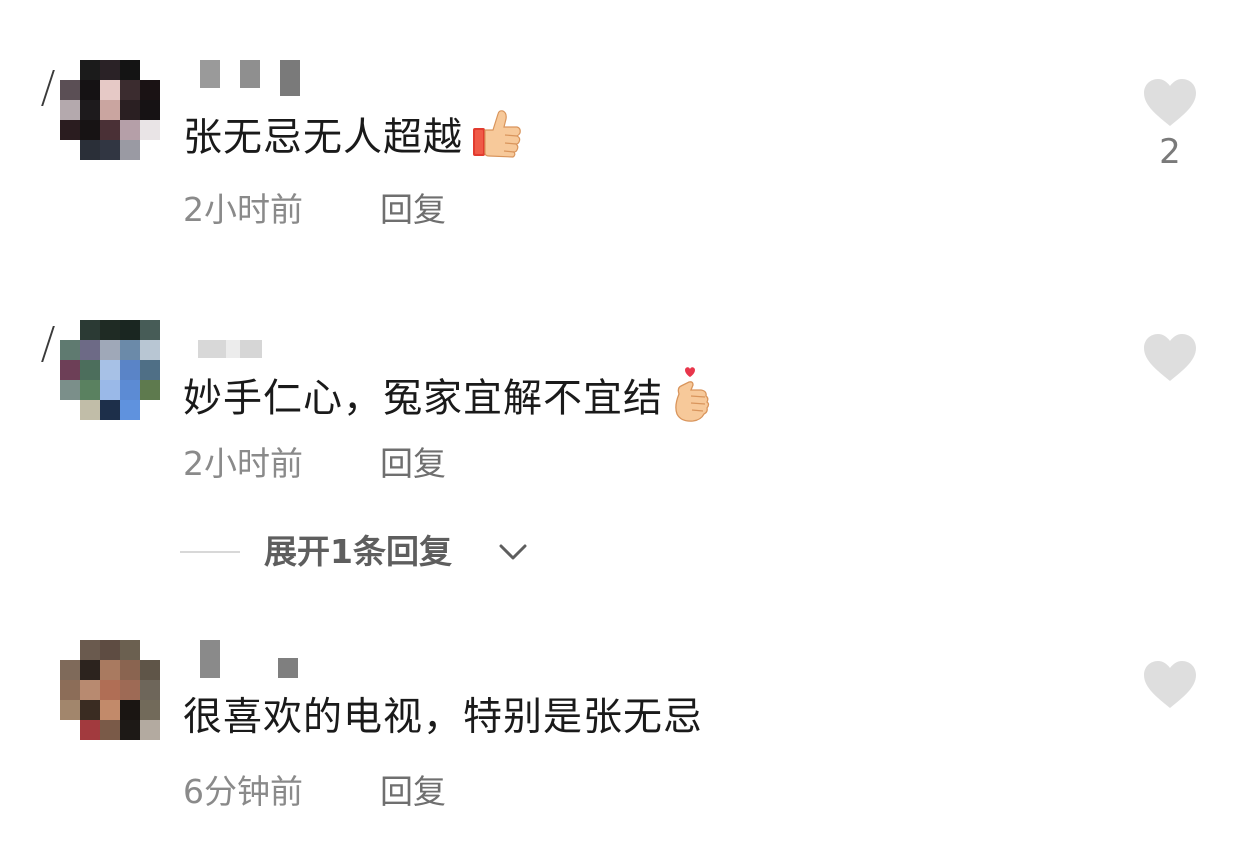 This screenshot has height=848, width=1242. Describe the element at coordinates (413, 792) in the screenshot. I see `reply-button: 回复` at that location.